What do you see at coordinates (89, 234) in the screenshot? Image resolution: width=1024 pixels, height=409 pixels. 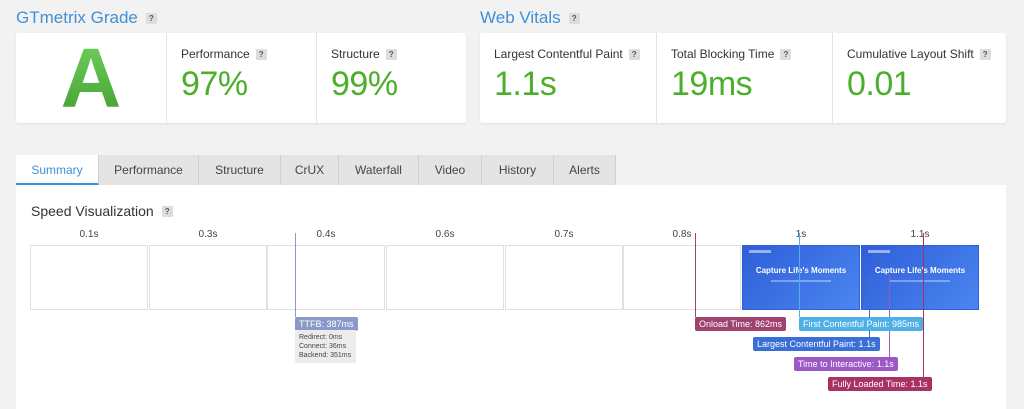 I see `frame-time-label: 0.1s` at bounding box center [89, 234].